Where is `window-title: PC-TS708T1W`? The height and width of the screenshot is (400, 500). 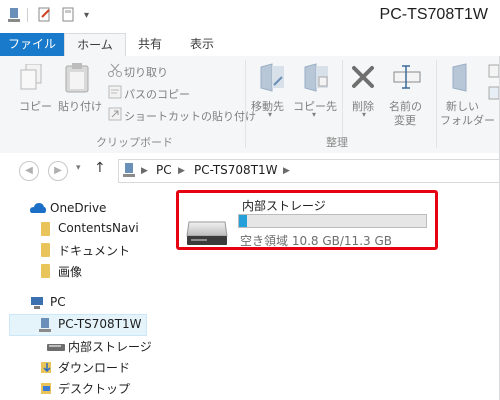 window-title: PC-TS708T1W is located at coordinates (433, 14).